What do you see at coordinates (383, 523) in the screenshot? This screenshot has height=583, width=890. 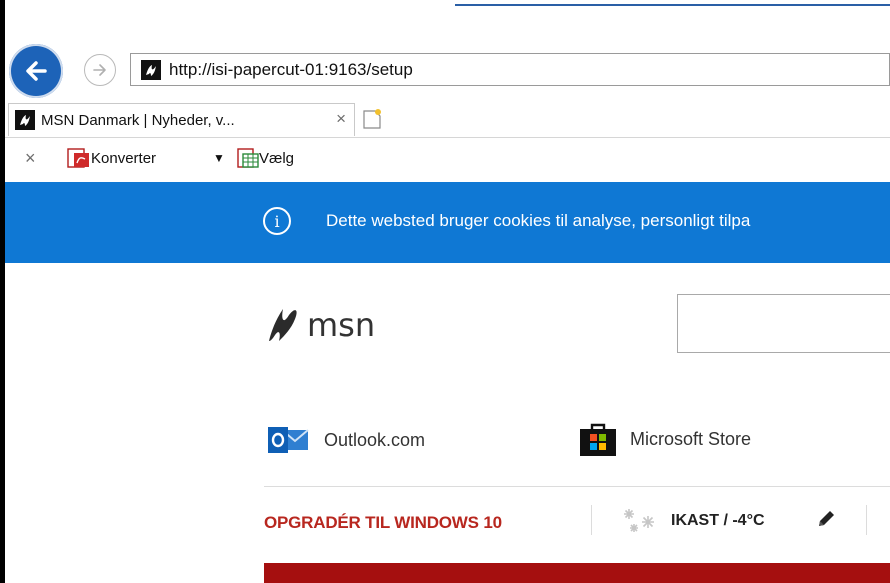 I see `upgrade-windows-link: OPGRADÉR TIL WINDOWS 10` at bounding box center [383, 523].